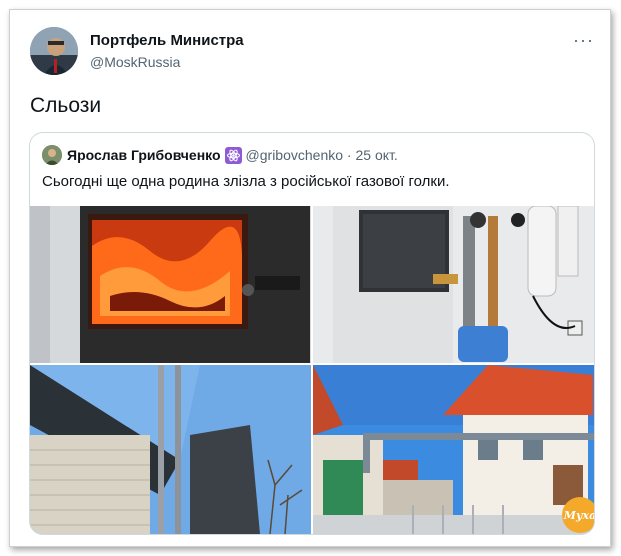 The height and width of the screenshot is (556, 621). I want to click on chimney-house-photo, so click(170, 449).